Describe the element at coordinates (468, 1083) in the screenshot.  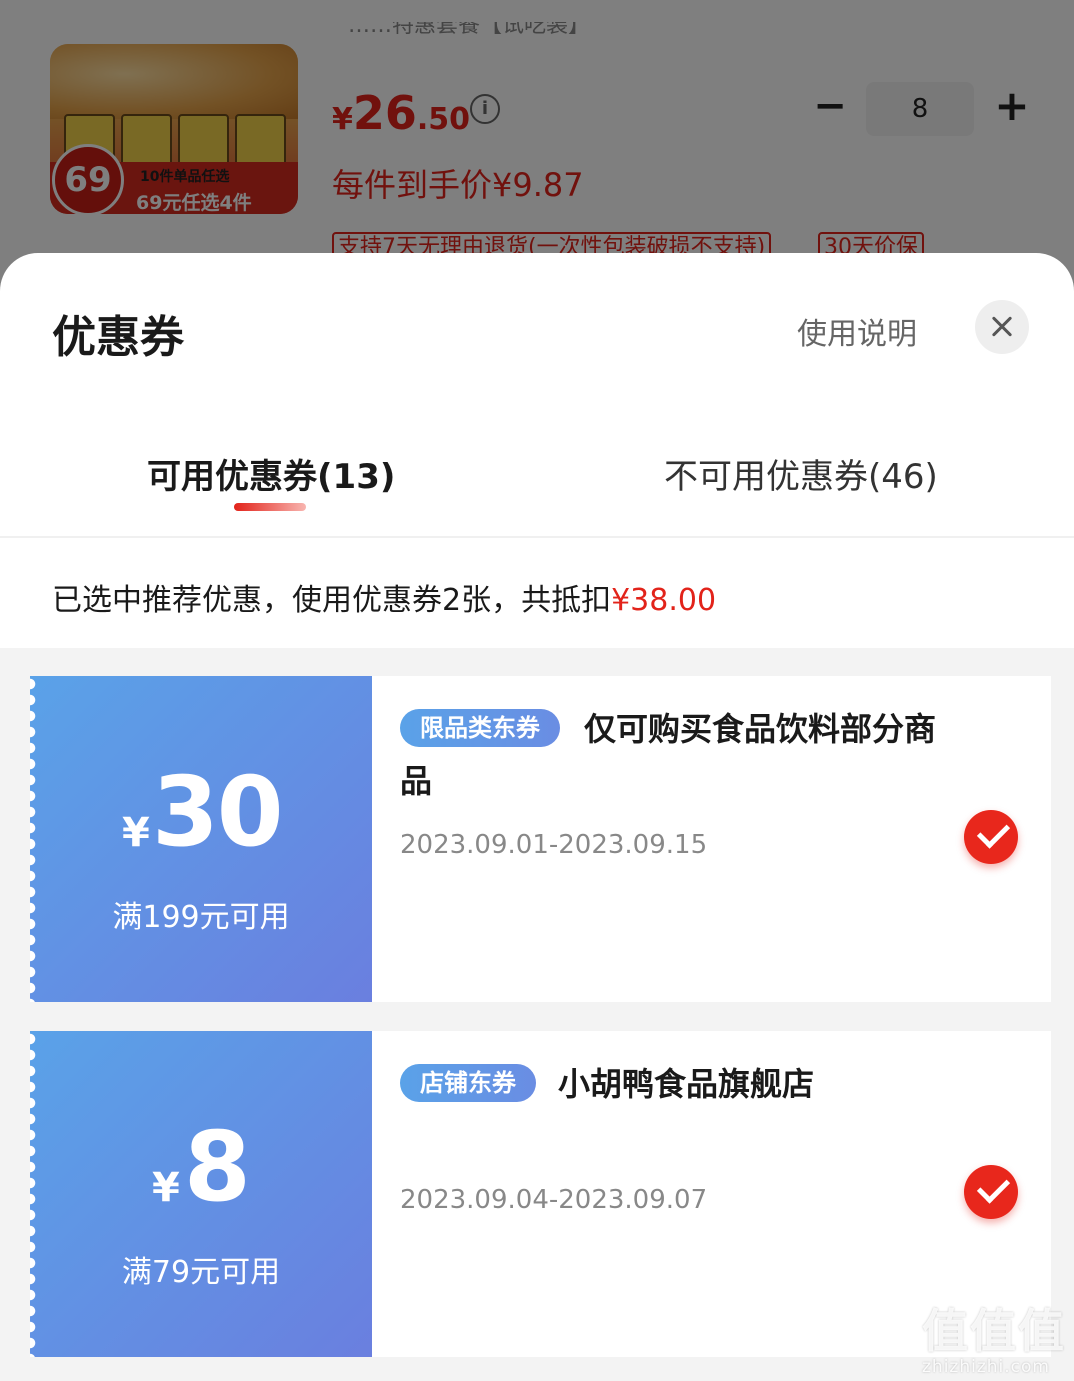
I see `coupon-type-badge: 店铺东券` at that location.